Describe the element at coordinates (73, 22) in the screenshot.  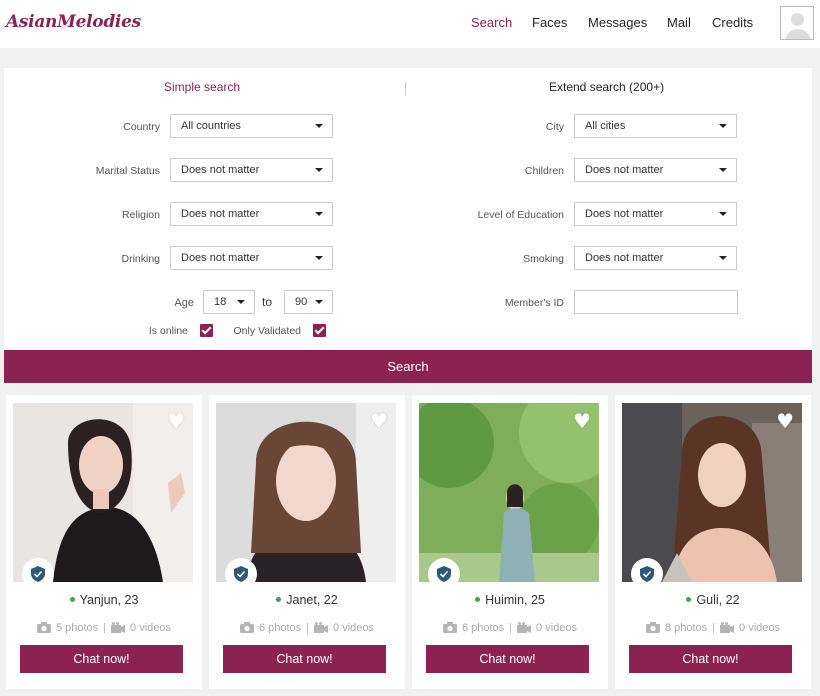
I see `site-logo: AsianMelodies` at that location.